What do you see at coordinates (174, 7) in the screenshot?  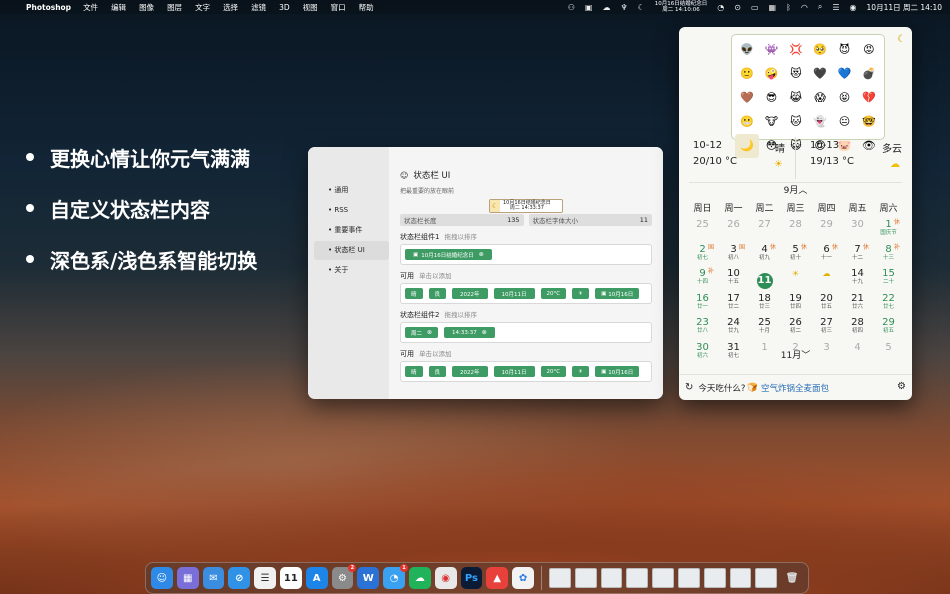 I see `menu-layer: 图层` at bounding box center [174, 7].